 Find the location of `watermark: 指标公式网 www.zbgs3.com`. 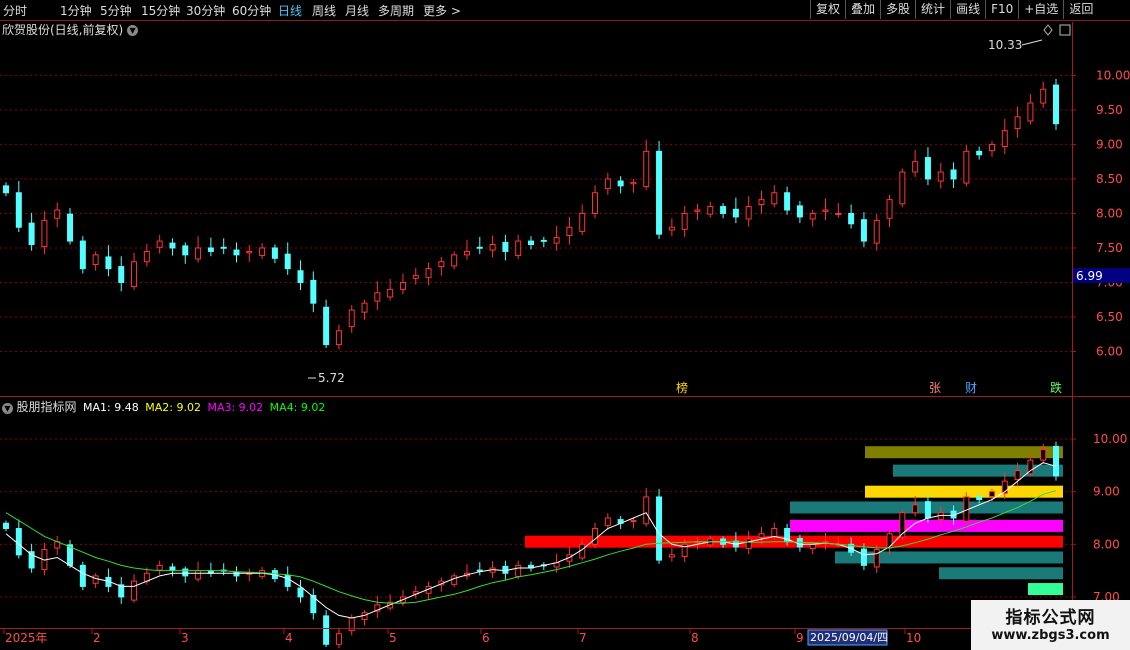

watermark: 指标公式网 www.zbgs3.com is located at coordinates (1050, 625).